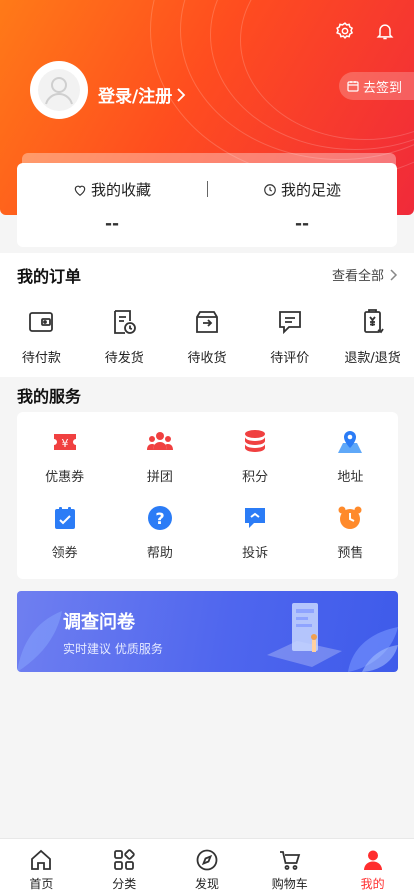 The image size is (414, 896). Describe the element at coordinates (350, 464) in the screenshot. I see `service-address: 地址` at that location.